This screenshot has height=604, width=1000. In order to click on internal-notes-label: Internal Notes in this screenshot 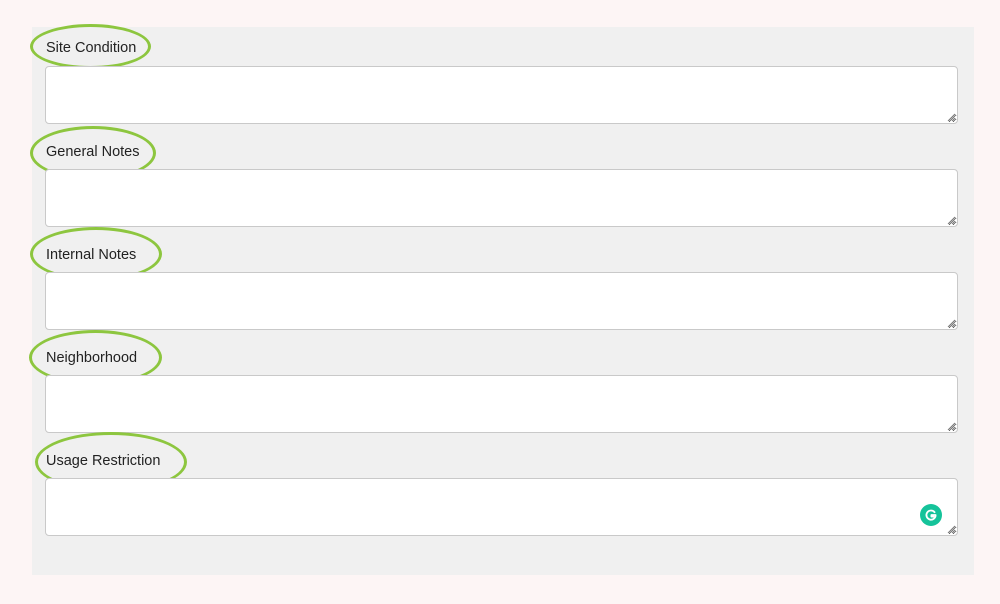, I will do `click(91, 255)`.